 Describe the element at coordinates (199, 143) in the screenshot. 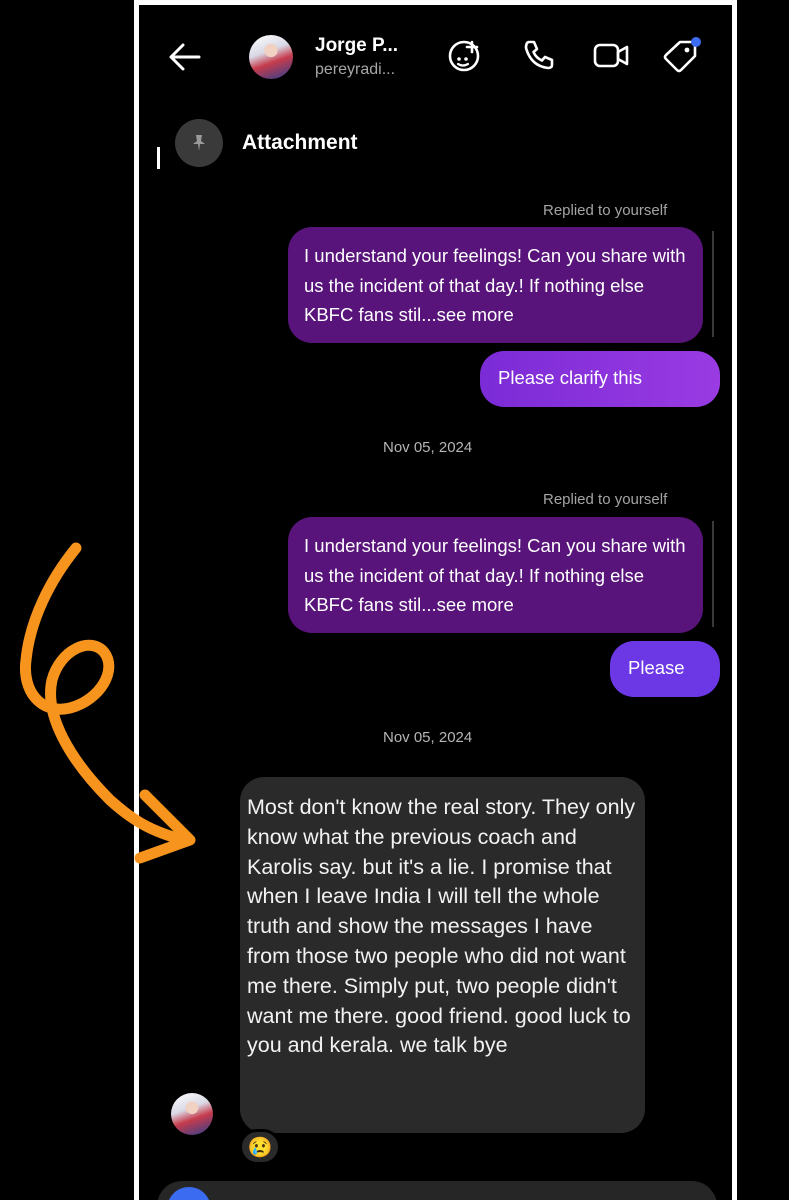

I see `pin-icon` at that location.